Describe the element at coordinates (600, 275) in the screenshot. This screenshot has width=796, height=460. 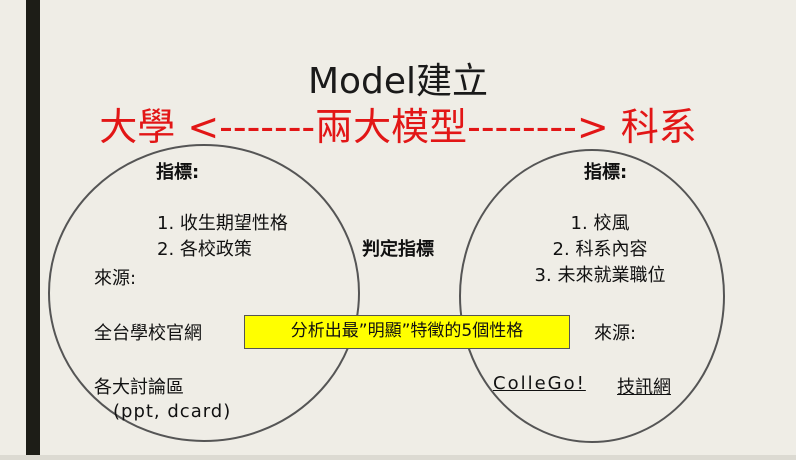
I see `right-item-3: 3. 未來就業職位` at that location.